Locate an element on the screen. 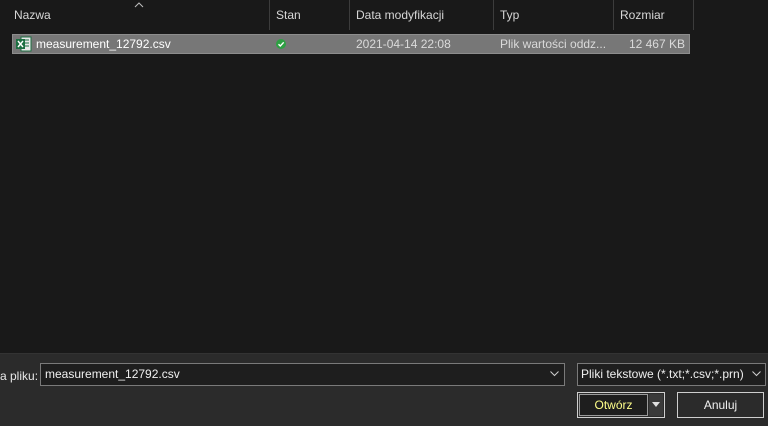 The width and height of the screenshot is (768, 426). file-name-label: a pliku: is located at coordinates (19, 376).